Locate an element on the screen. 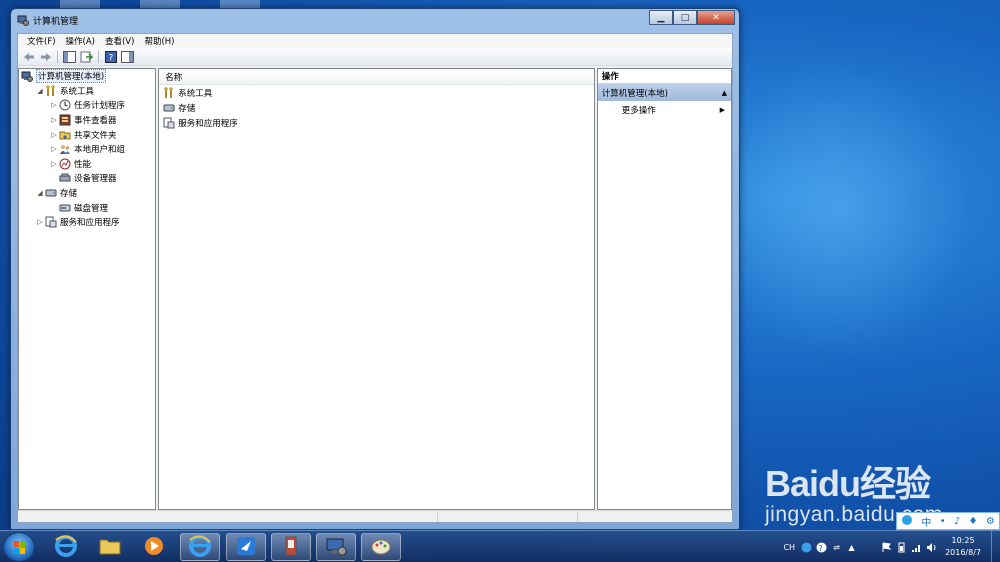 The width and height of the screenshot is (1000, 562). paint-icon is located at coordinates (381, 547).